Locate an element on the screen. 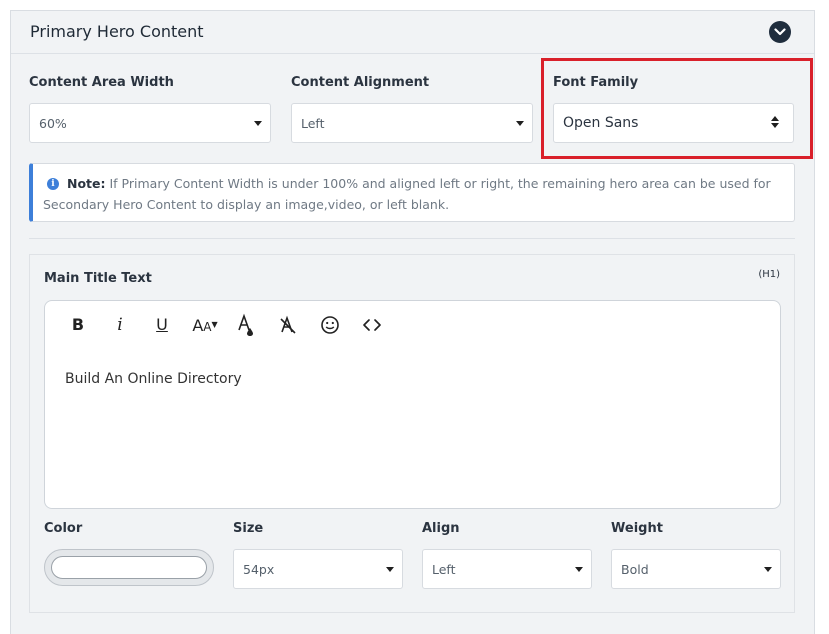 Image resolution: width=829 pixels, height=634 pixels. note-label: Note: is located at coordinates (86, 183).